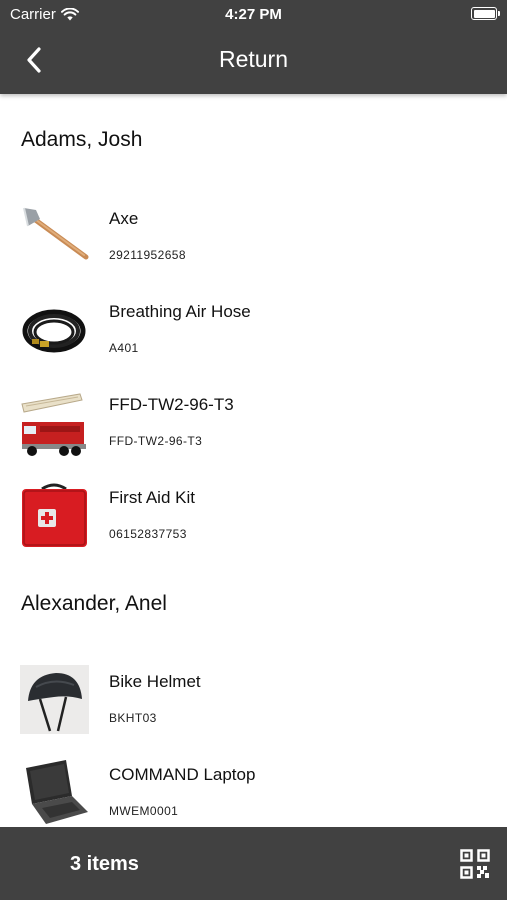 The image size is (507, 900). What do you see at coordinates (104, 864) in the screenshot?
I see `selected-count: 3 items` at bounding box center [104, 864].